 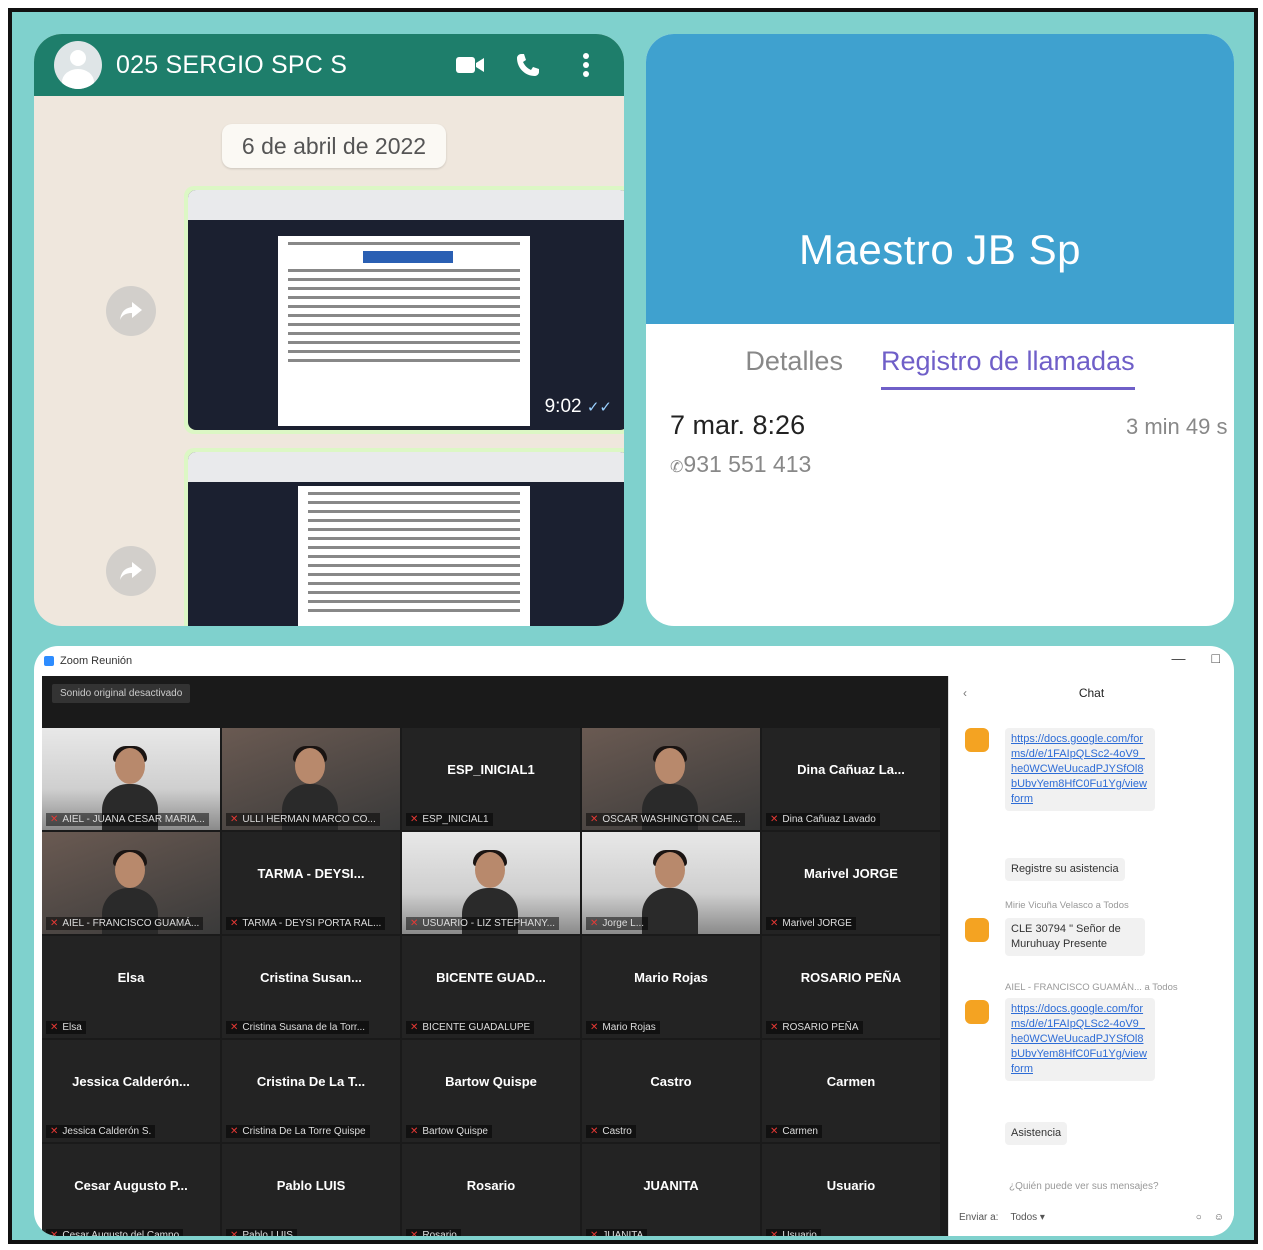 I want to click on contact-name: 025 SERGIO SPC S, so click(x=274, y=65).